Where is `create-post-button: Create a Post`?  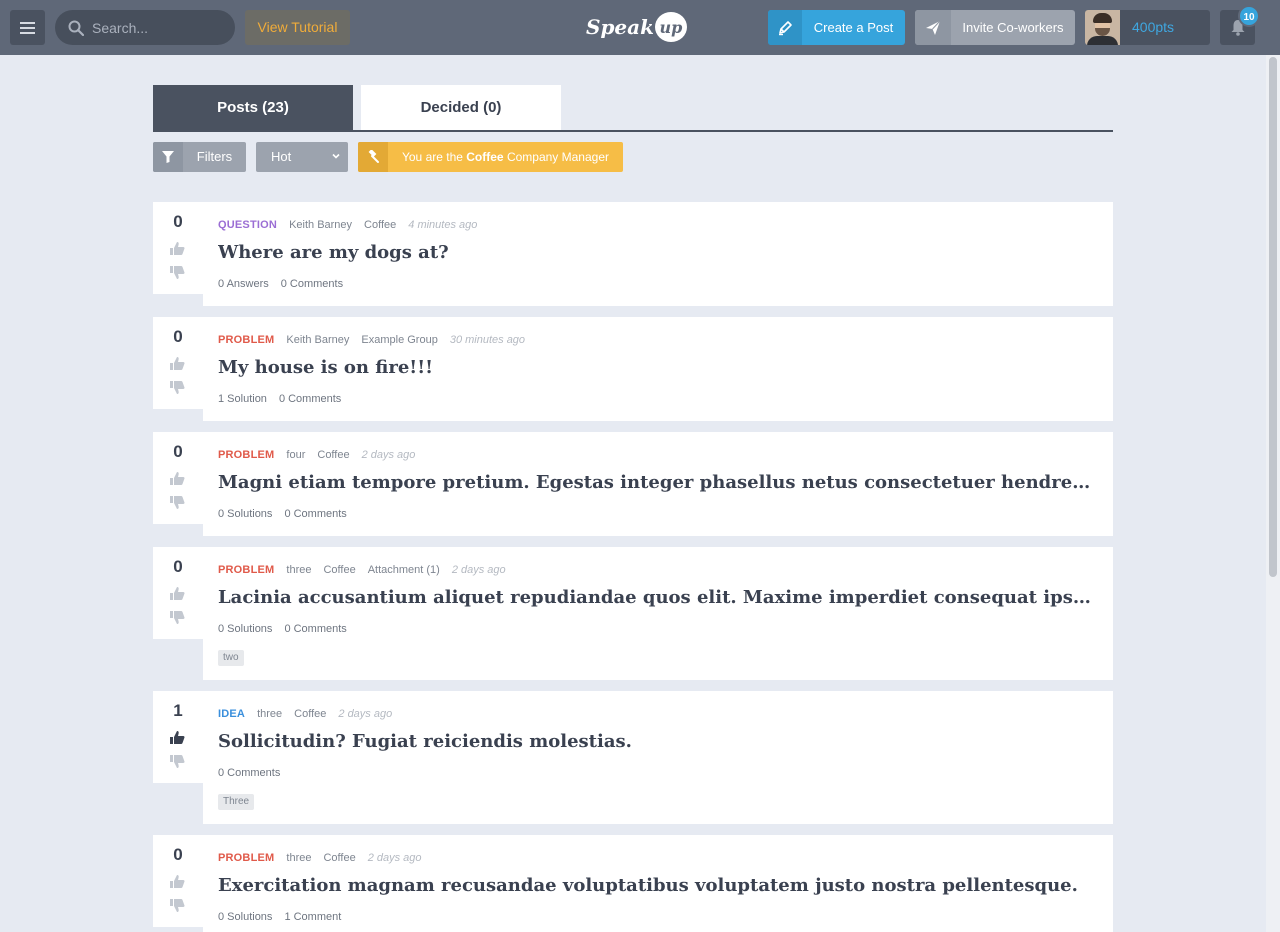
create-post-button: Create a Post is located at coordinates (836, 27).